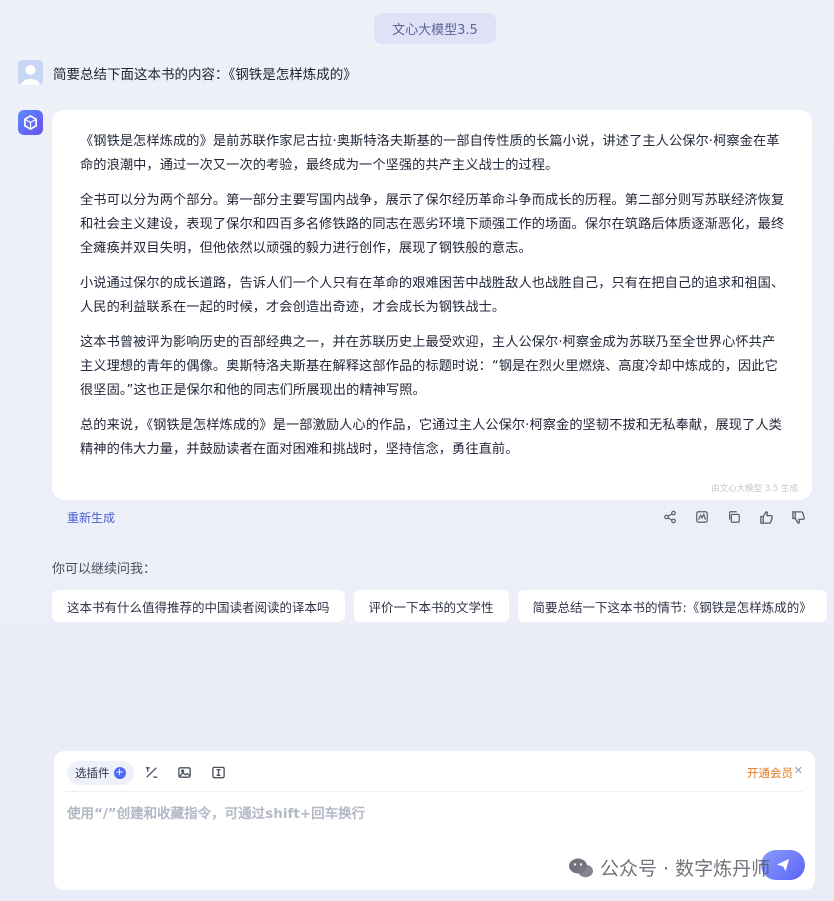 Image resolution: width=834 pixels, height=901 pixels. I want to click on copy-icon, so click(734, 517).